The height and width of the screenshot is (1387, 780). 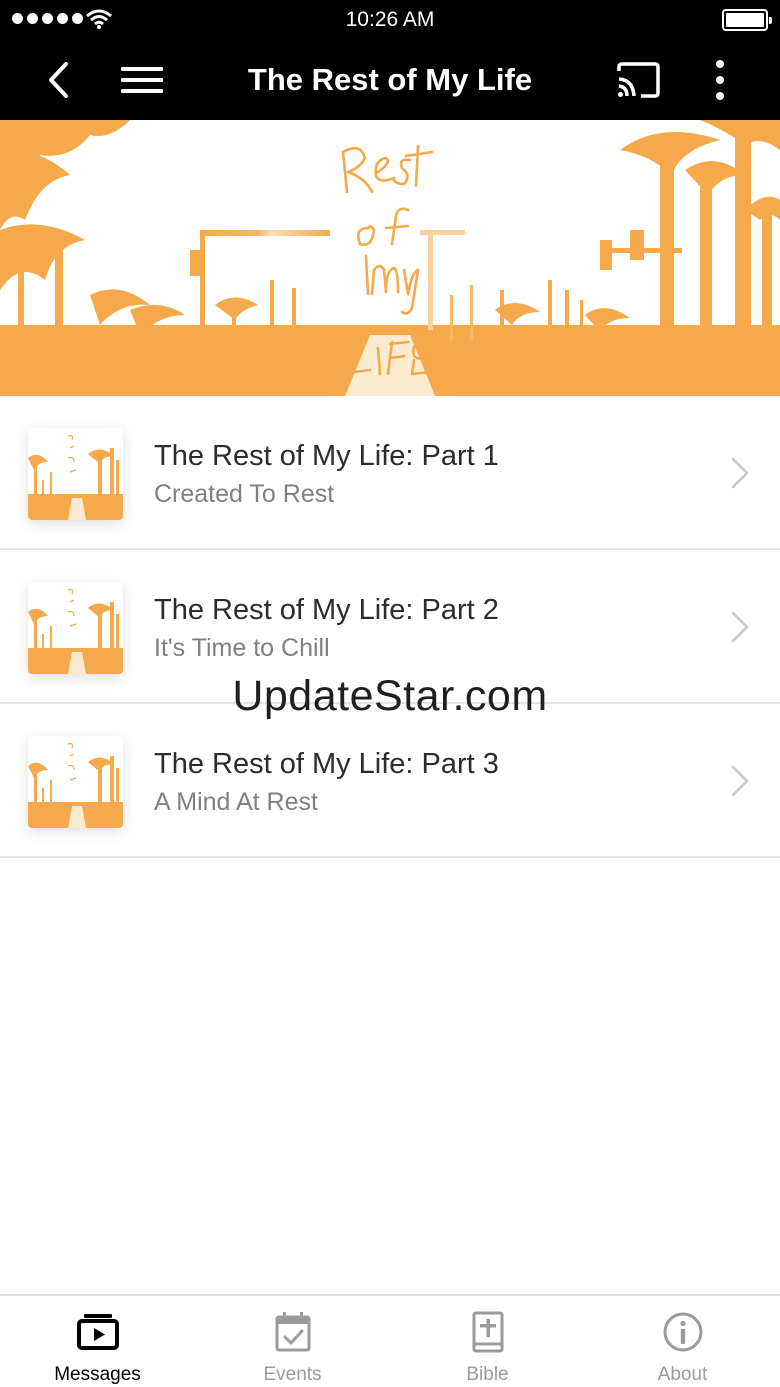 What do you see at coordinates (682, 1374) in the screenshot?
I see `tab-label: About` at bounding box center [682, 1374].